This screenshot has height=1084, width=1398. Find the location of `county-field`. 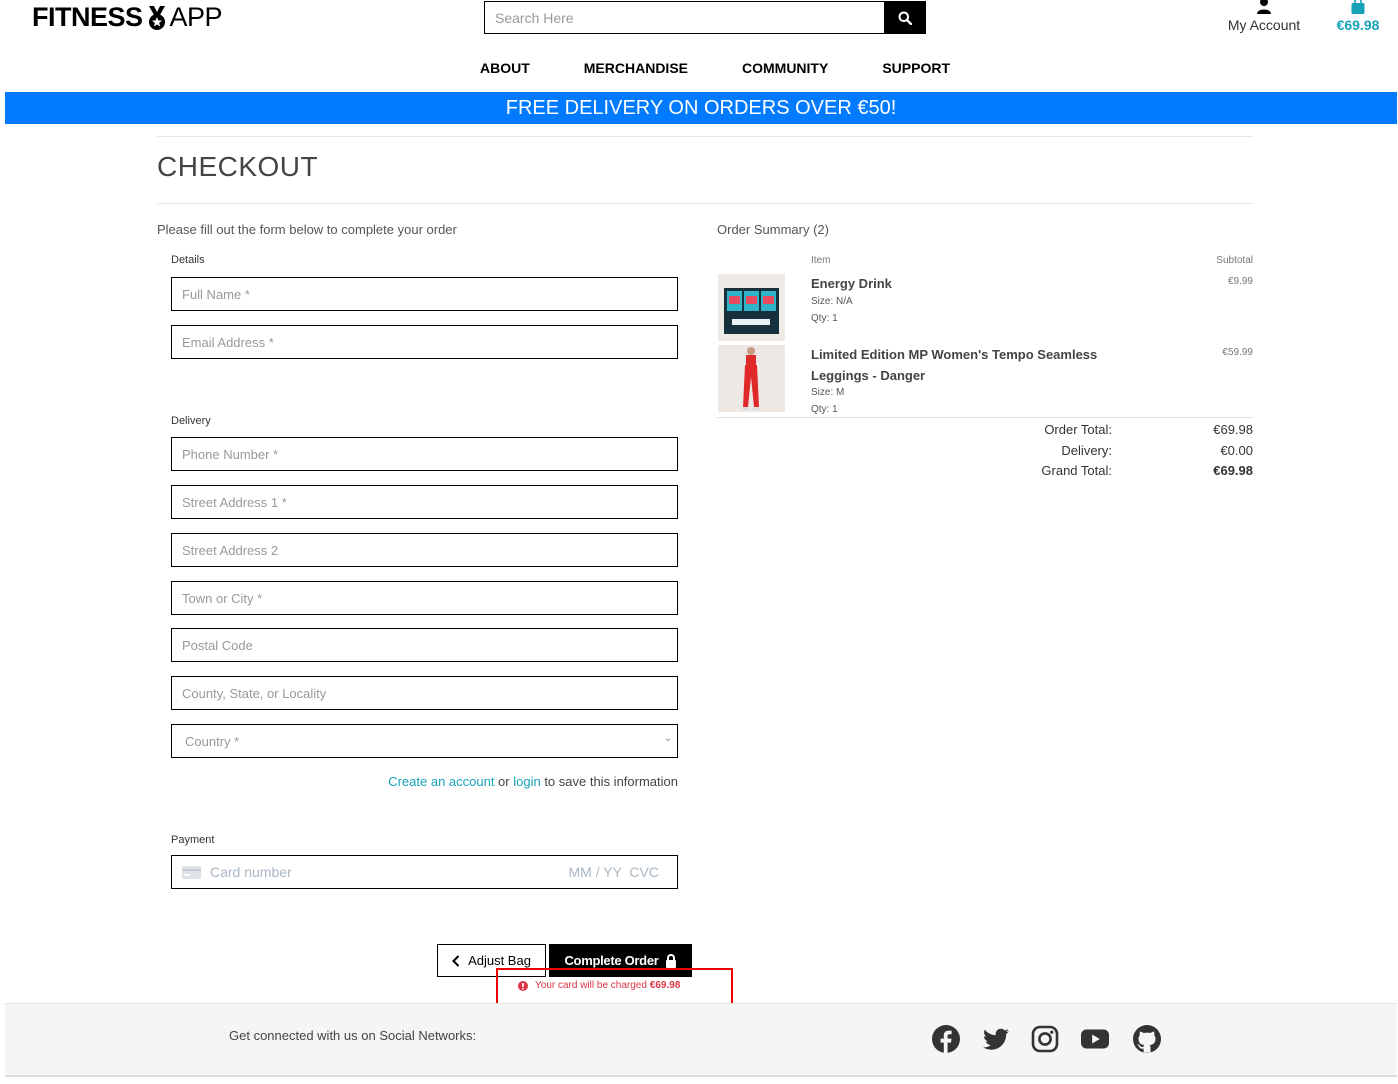

county-field is located at coordinates (424, 693).